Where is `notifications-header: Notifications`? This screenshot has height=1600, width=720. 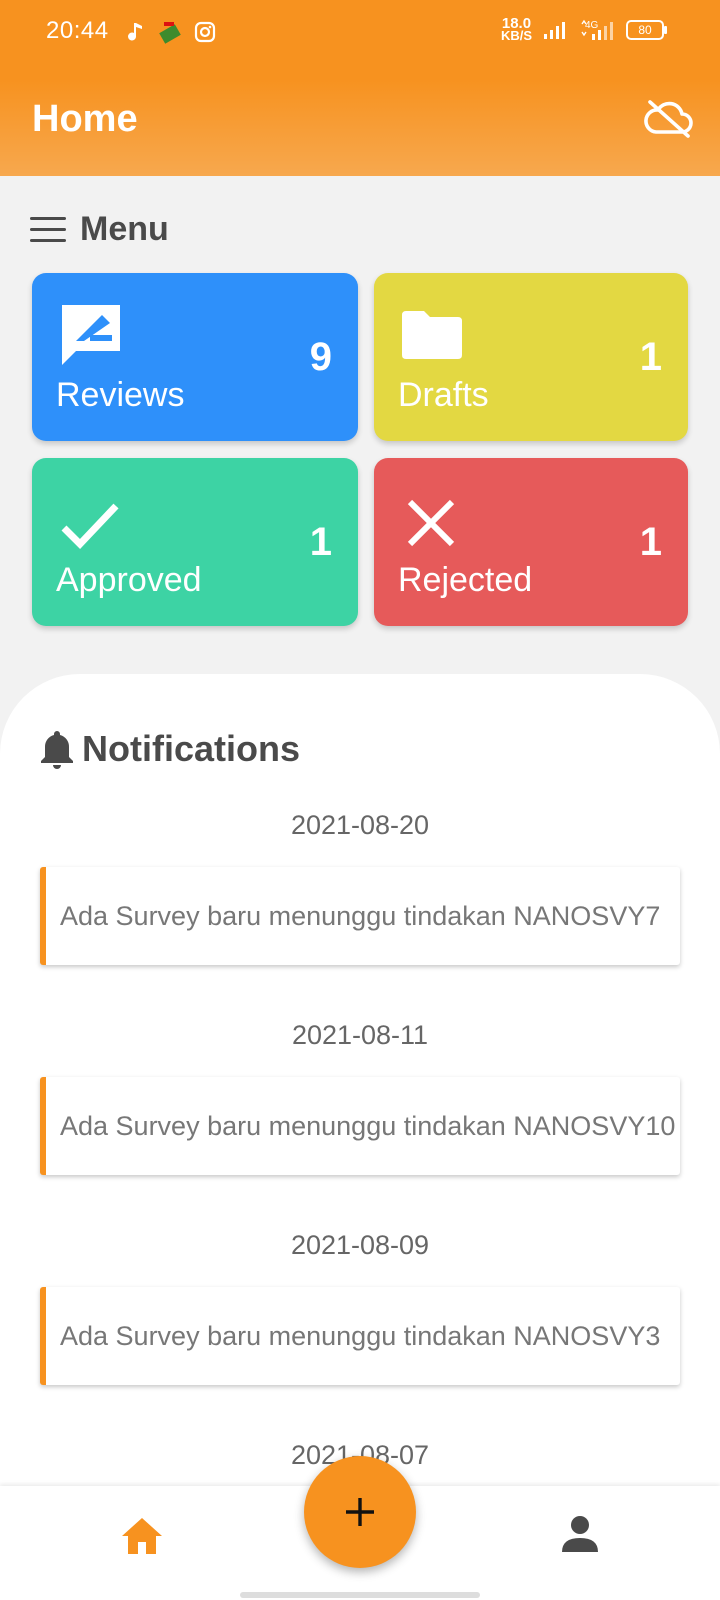 notifications-header: Notifications is located at coordinates (169, 749).